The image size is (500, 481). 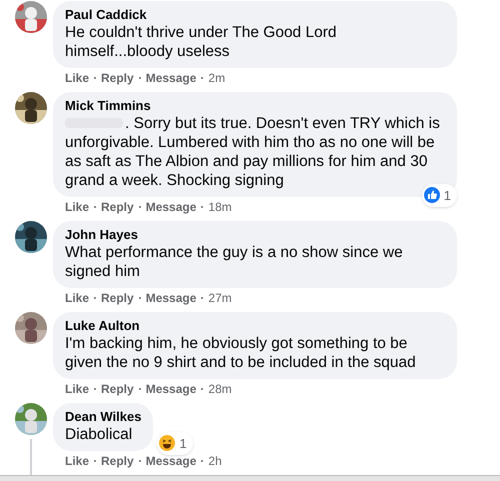 What do you see at coordinates (432, 195) in the screenshot?
I see `thumbs-up-icon` at bounding box center [432, 195].